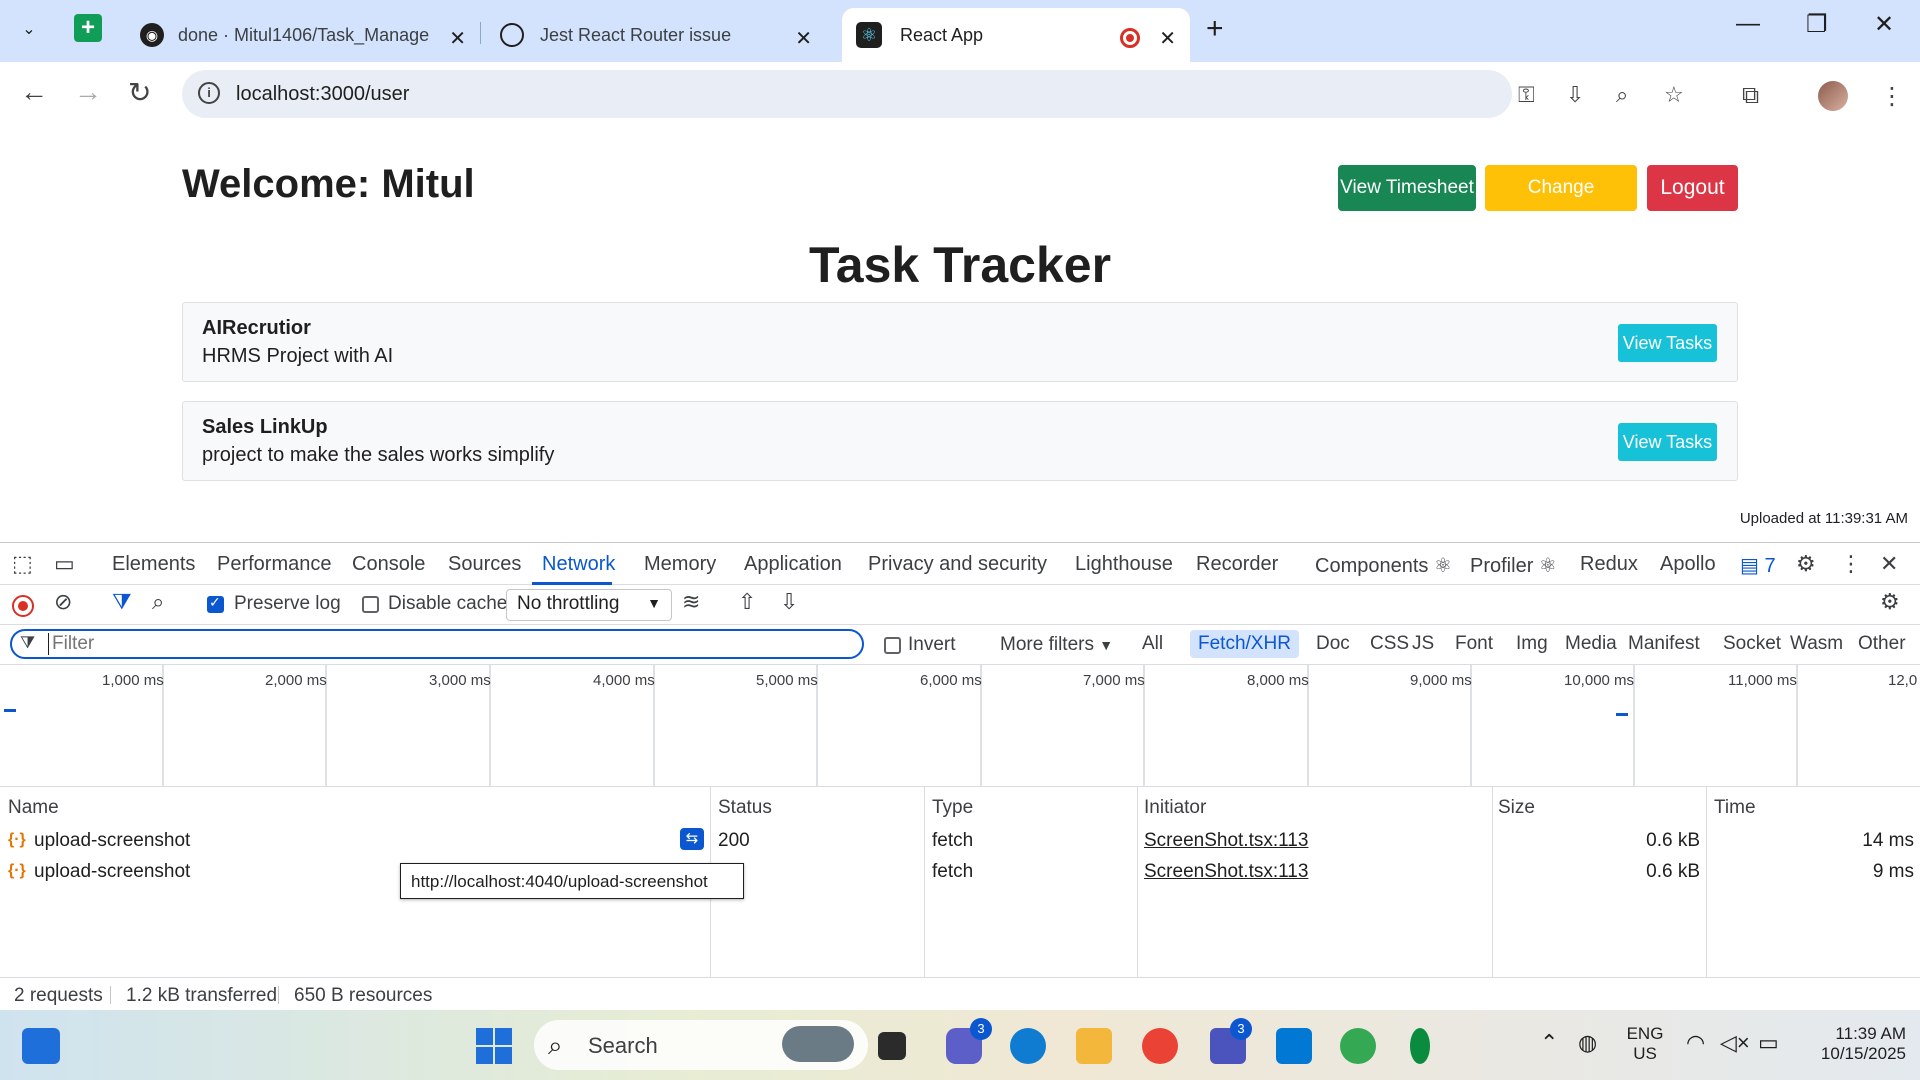 This screenshot has height=1080, width=1920. I want to click on logout-button: Logout, so click(1692, 188).